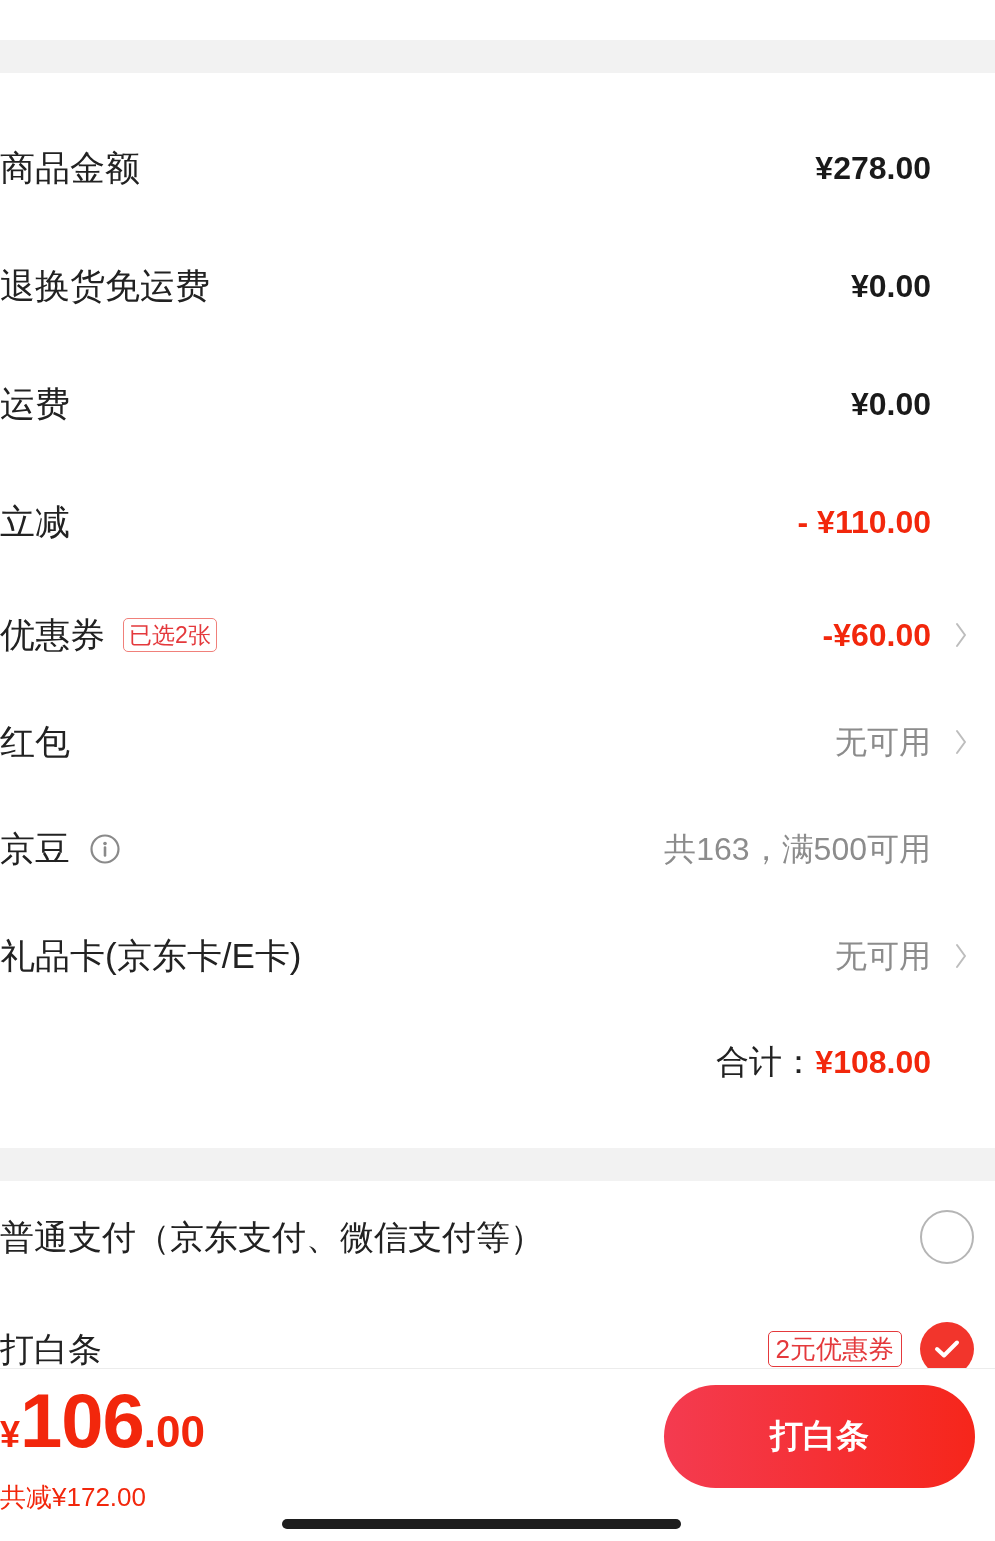  Describe the element at coordinates (105, 848) in the screenshot. I see `info-icon` at that location.